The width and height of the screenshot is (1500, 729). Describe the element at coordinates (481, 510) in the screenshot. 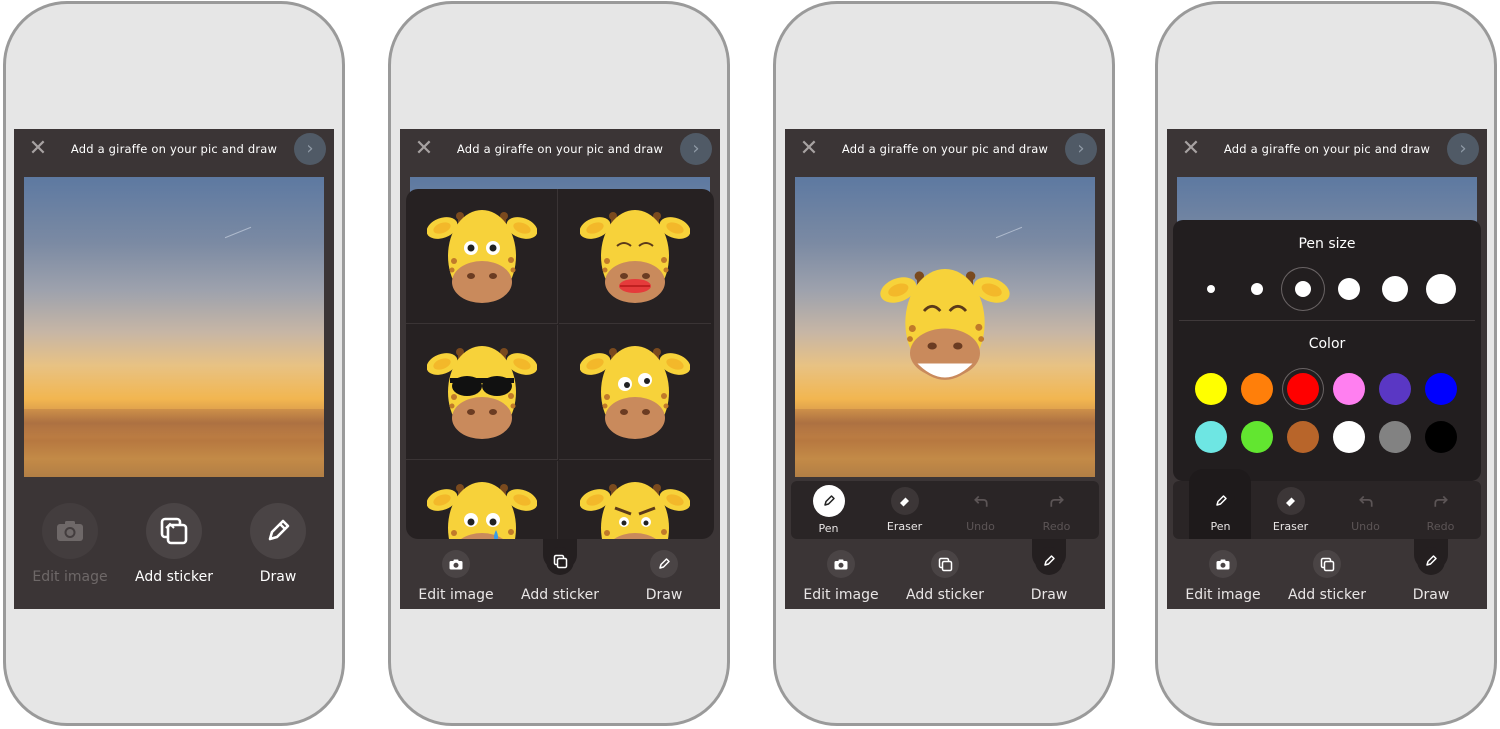

I see `giraffe-crying-sticker` at that location.